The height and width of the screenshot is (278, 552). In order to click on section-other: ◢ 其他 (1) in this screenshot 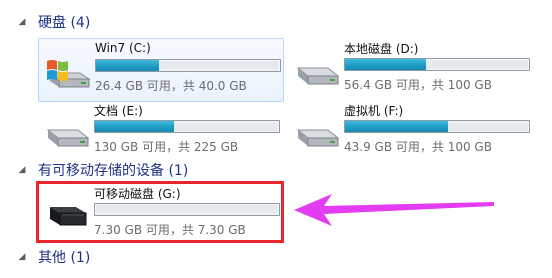, I will do `click(53, 257)`.